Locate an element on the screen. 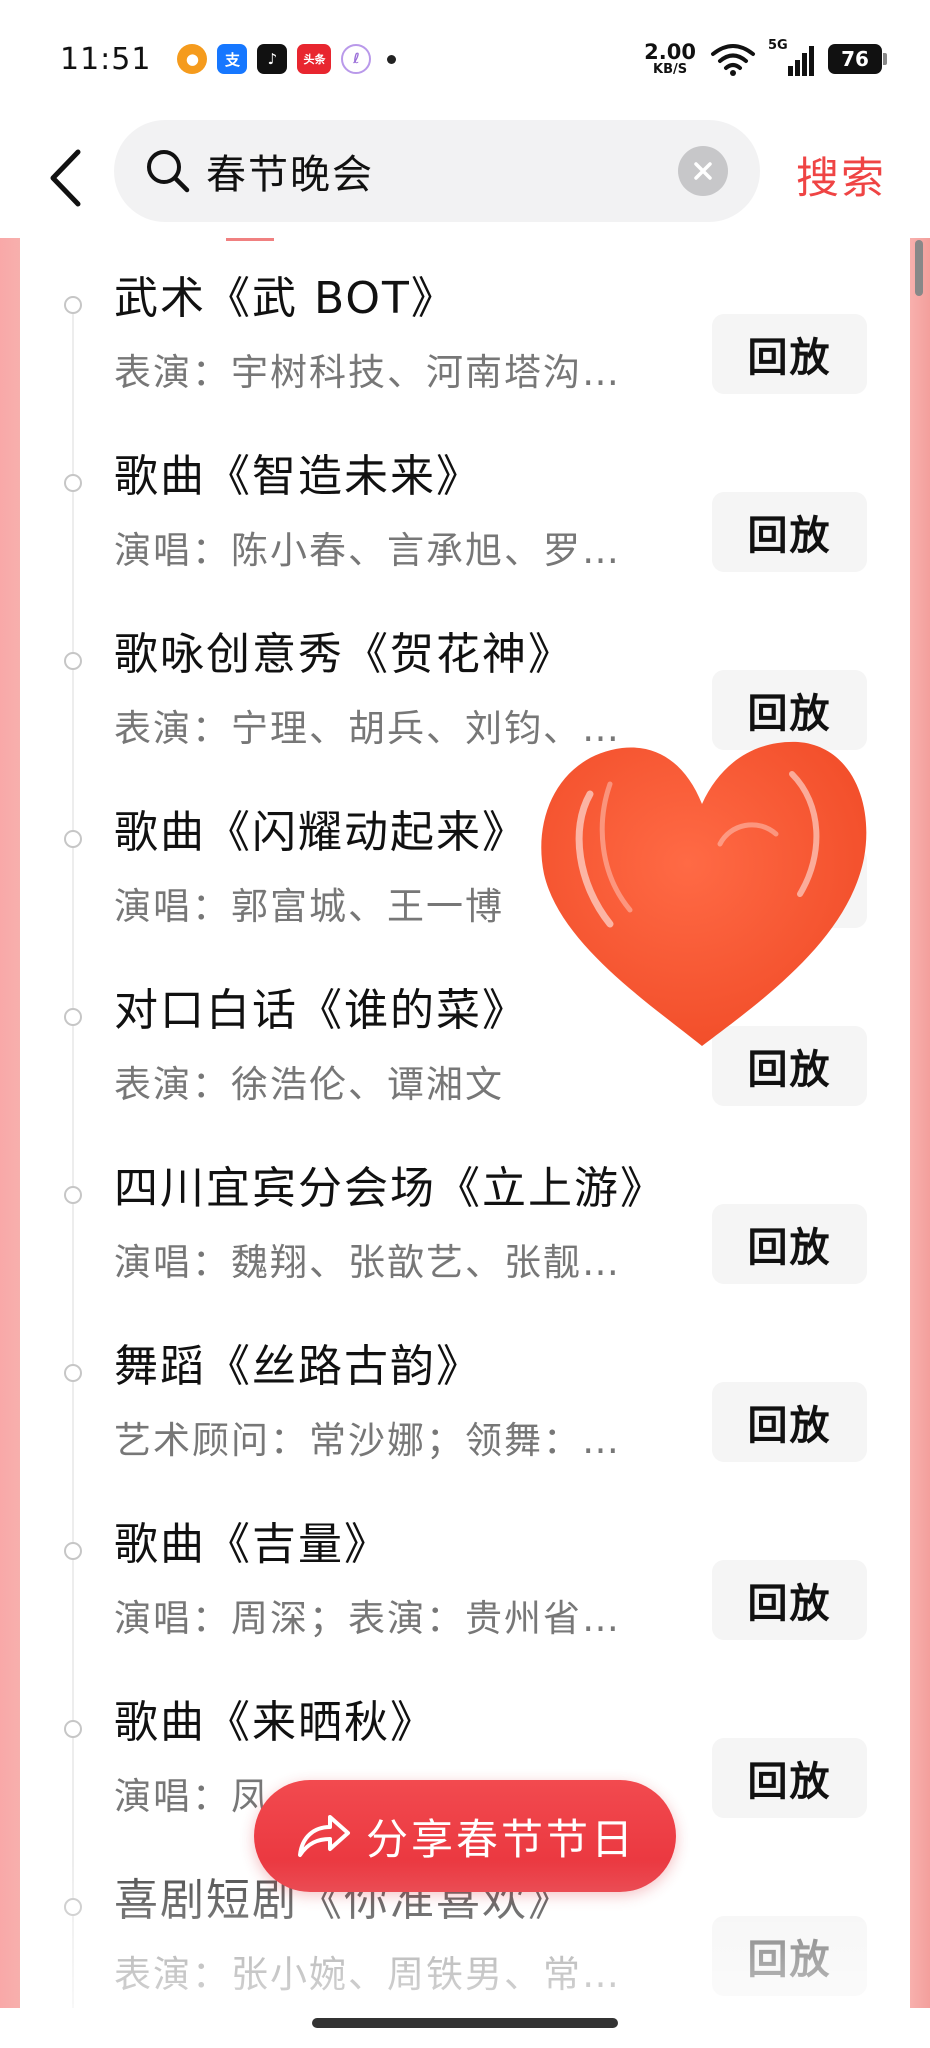 This screenshot has width=930, height=2048. network-type: 5G is located at coordinates (778, 45).